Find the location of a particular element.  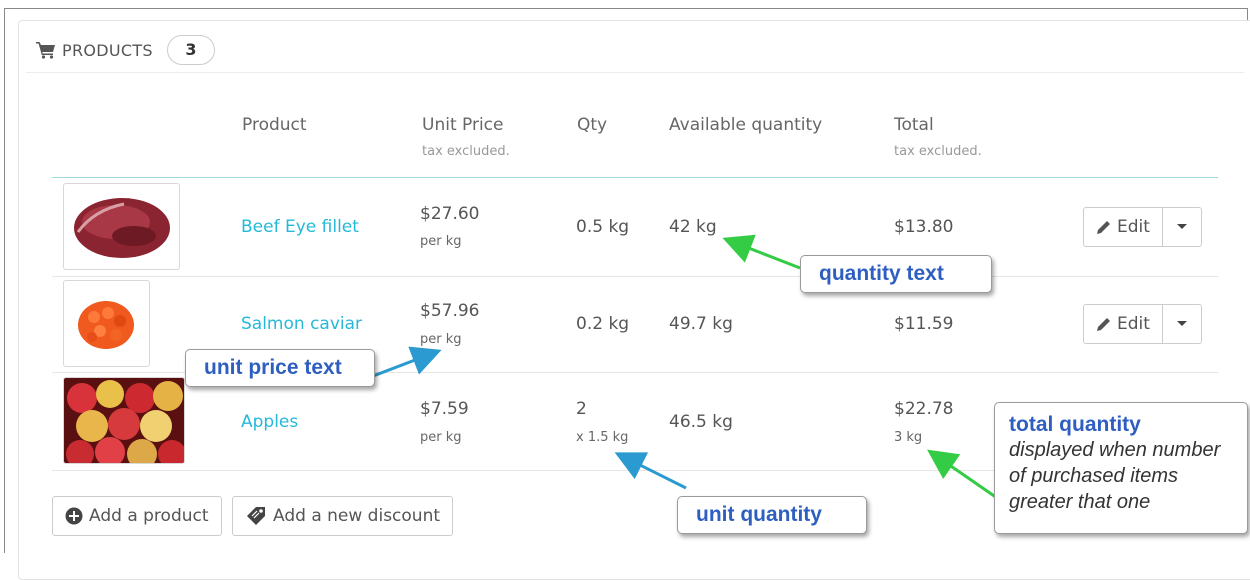

column-subheader-unit-price: tax excluded. is located at coordinates (466, 151).